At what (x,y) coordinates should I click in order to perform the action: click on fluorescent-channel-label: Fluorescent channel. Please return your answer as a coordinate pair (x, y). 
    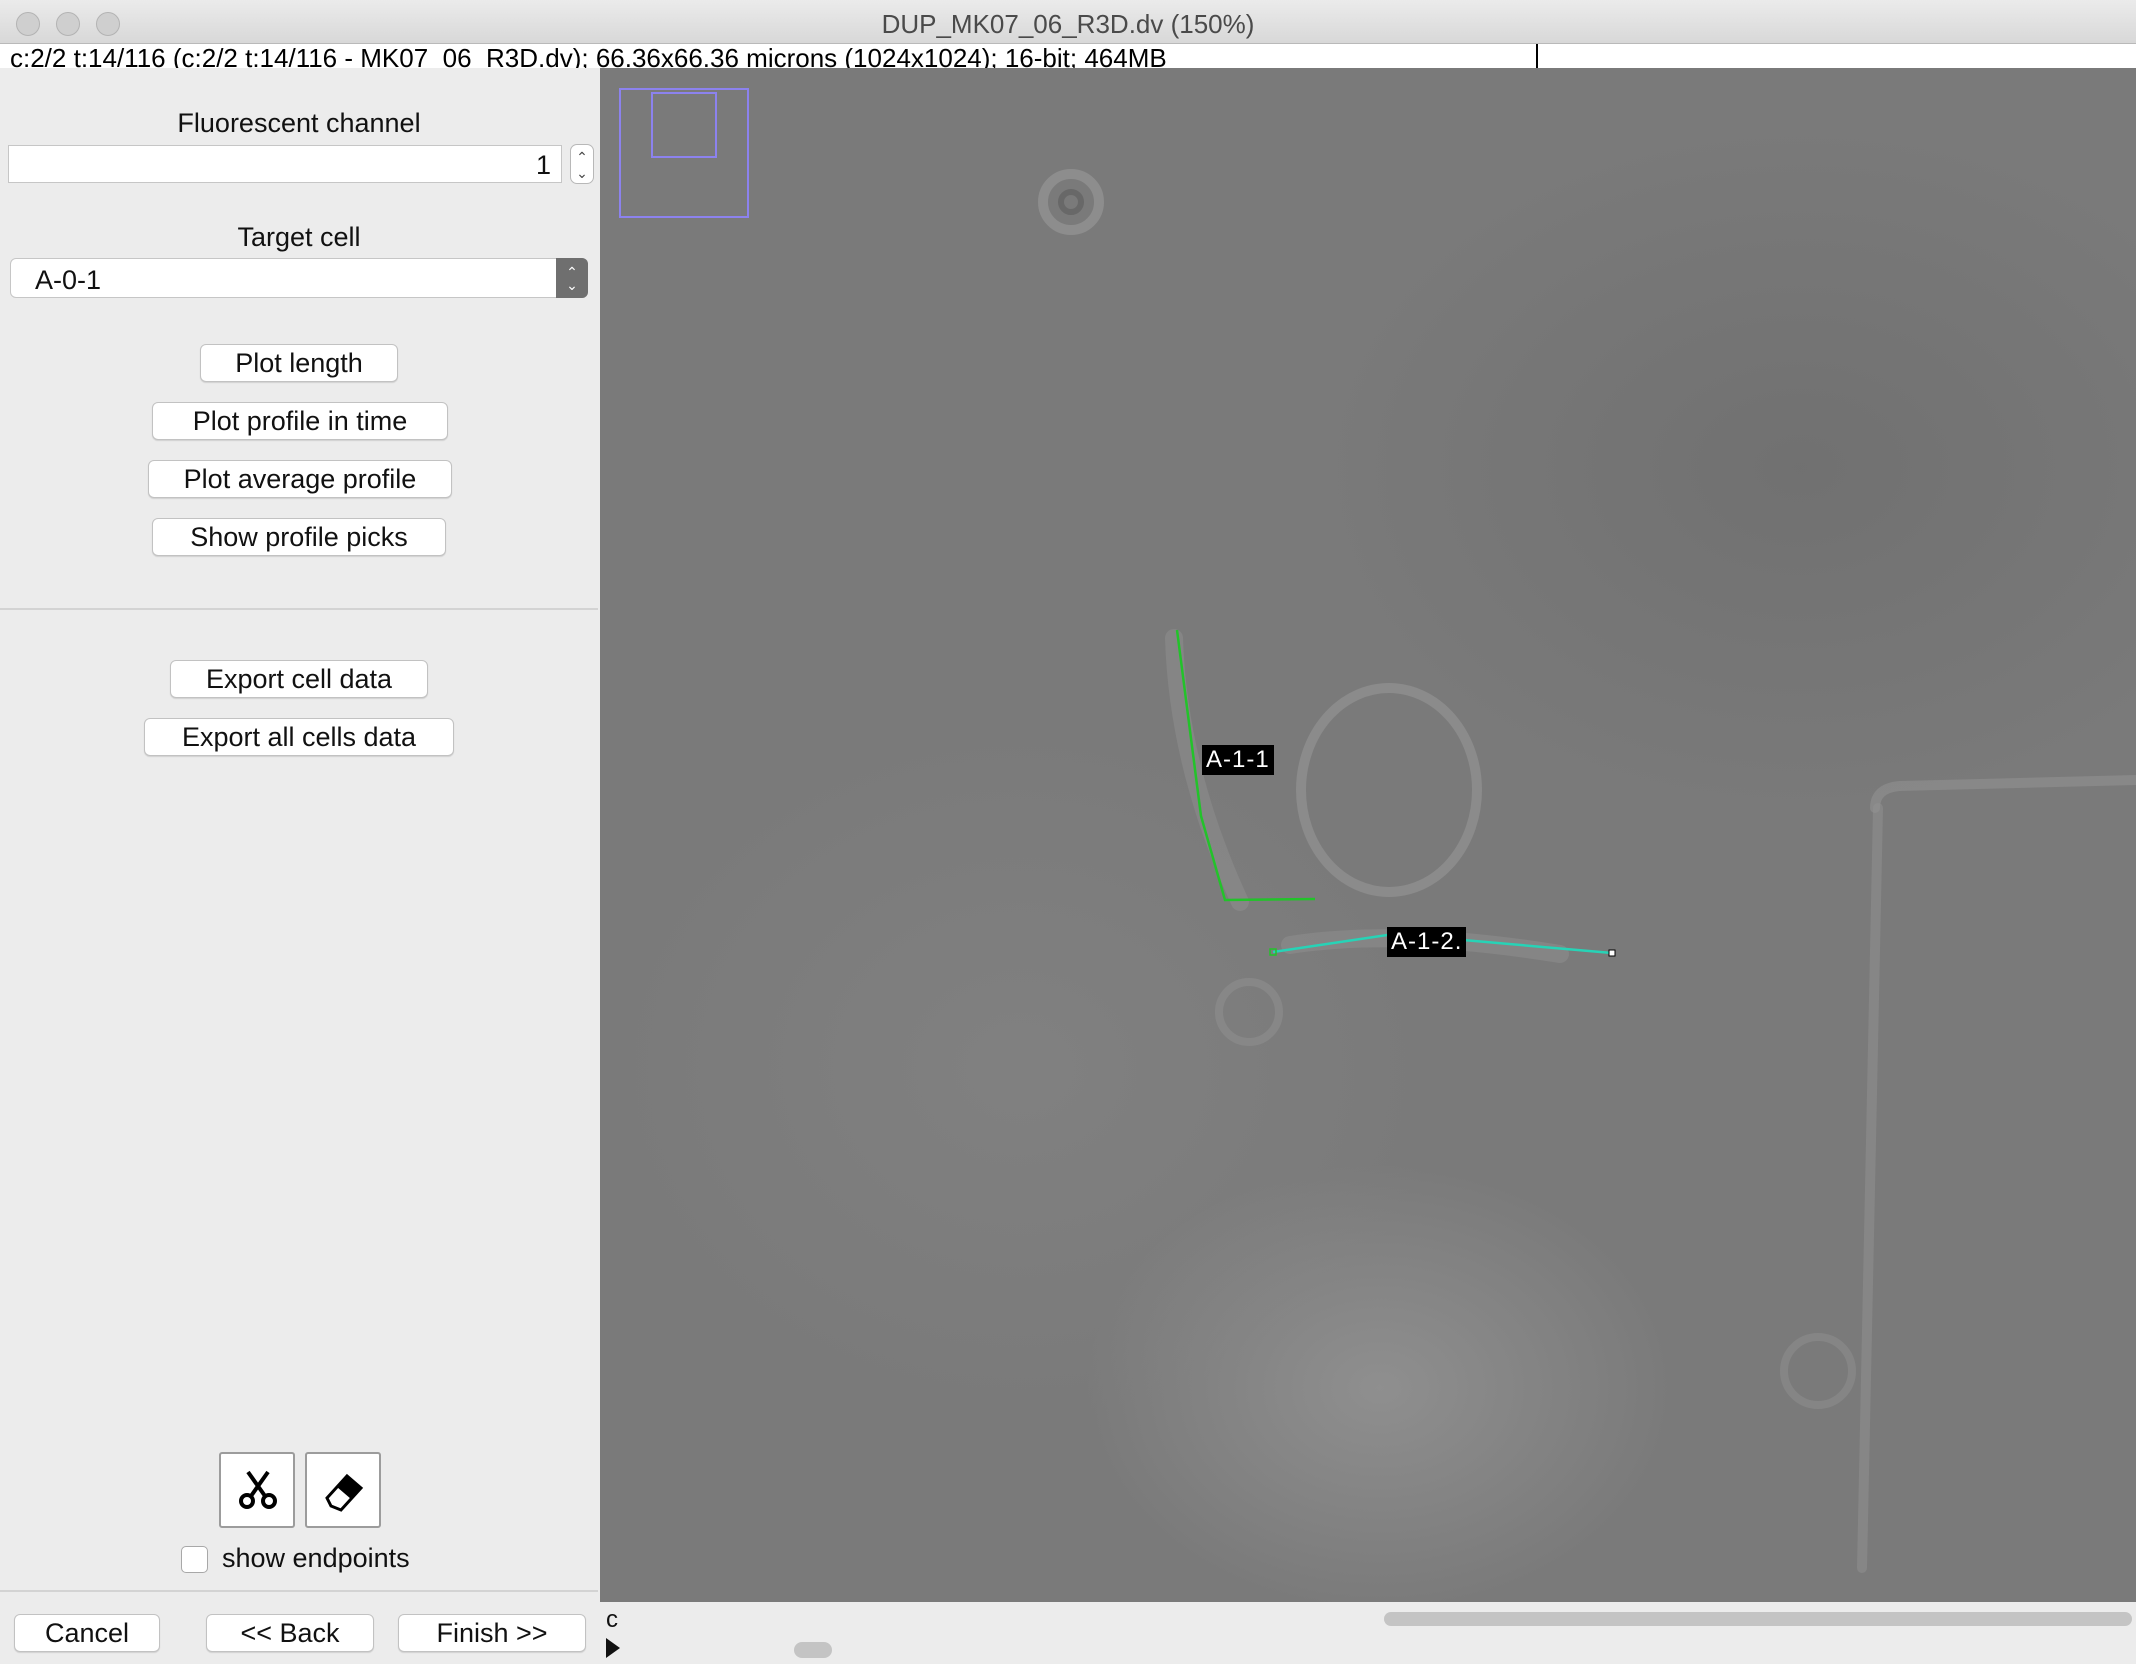
    Looking at the image, I should click on (299, 123).